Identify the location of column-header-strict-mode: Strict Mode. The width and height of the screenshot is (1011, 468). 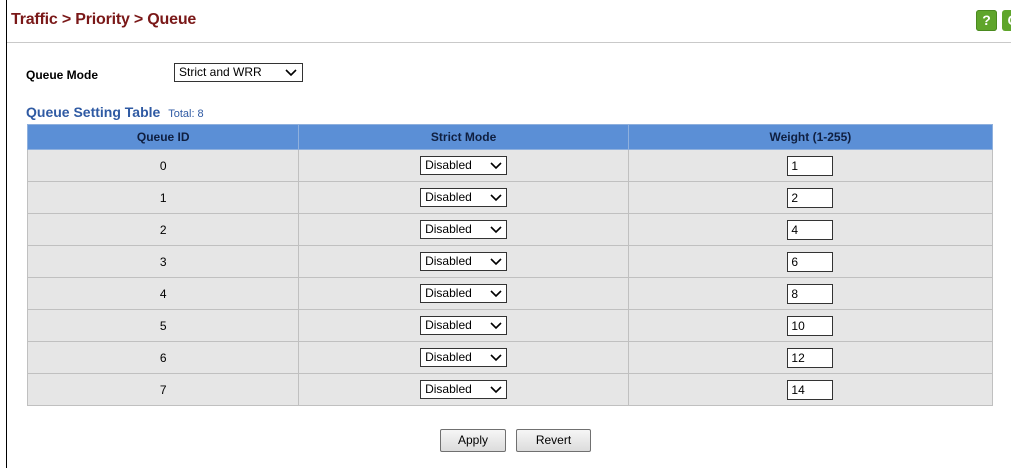
(463, 137).